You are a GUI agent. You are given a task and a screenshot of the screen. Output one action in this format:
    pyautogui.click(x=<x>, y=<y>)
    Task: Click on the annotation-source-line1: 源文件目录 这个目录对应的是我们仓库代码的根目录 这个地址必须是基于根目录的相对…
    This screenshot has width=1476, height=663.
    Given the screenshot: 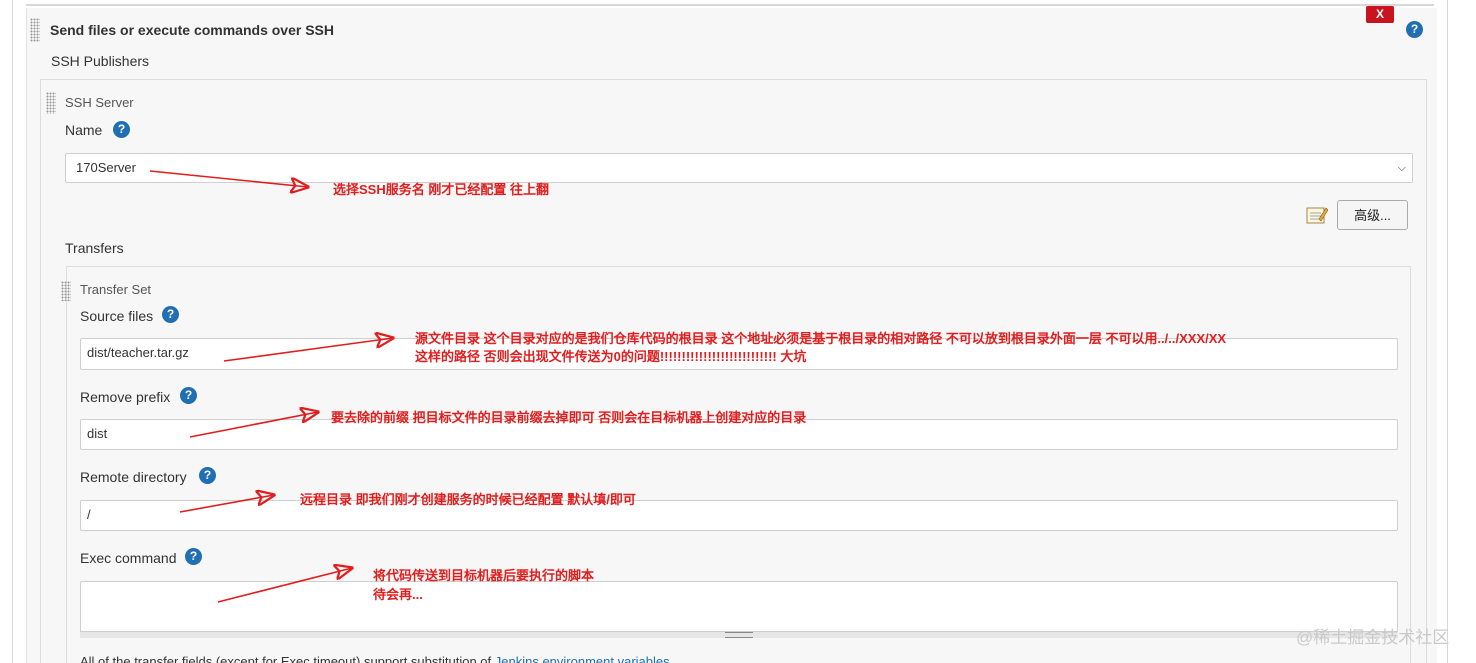 What is the action you would take?
    pyautogui.click(x=821, y=338)
    